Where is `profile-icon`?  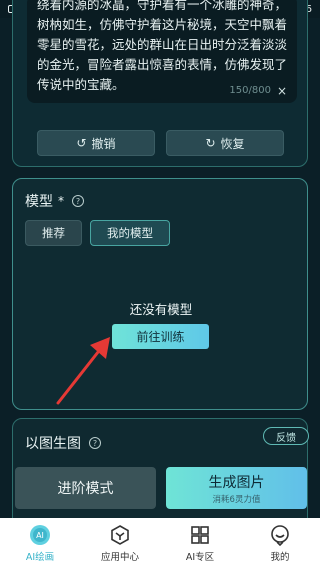 profile-icon is located at coordinates (280, 535).